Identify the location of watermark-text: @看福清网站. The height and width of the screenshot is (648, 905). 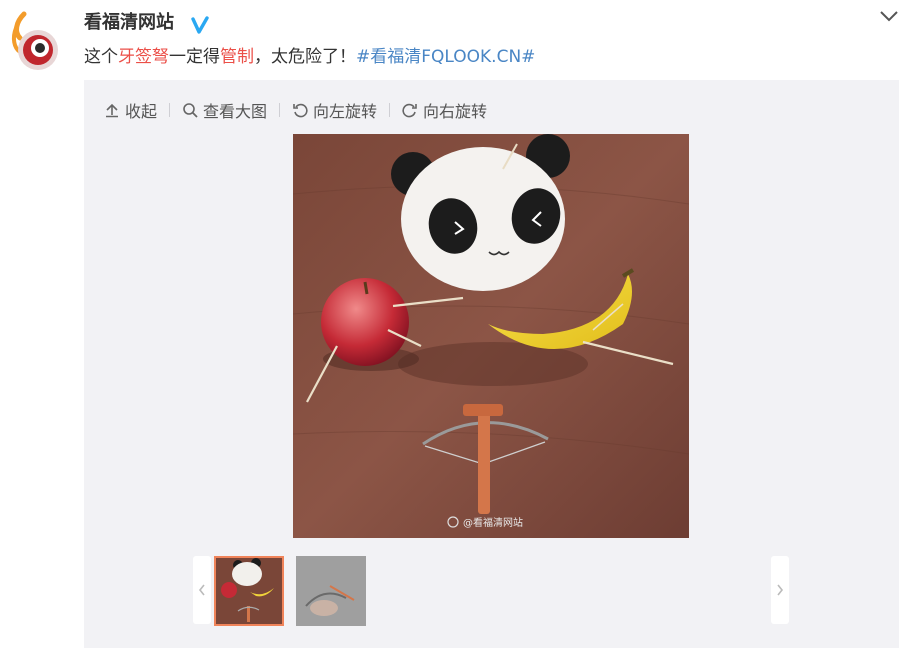
(493, 522).